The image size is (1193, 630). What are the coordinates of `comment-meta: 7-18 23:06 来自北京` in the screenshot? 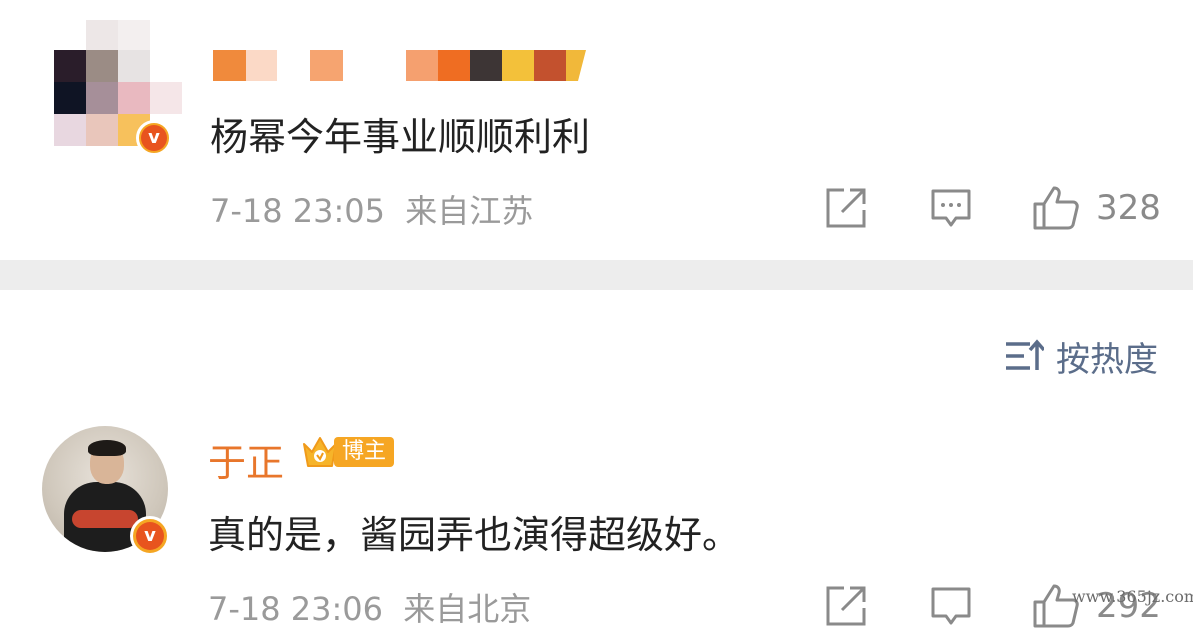 It's located at (369, 607).